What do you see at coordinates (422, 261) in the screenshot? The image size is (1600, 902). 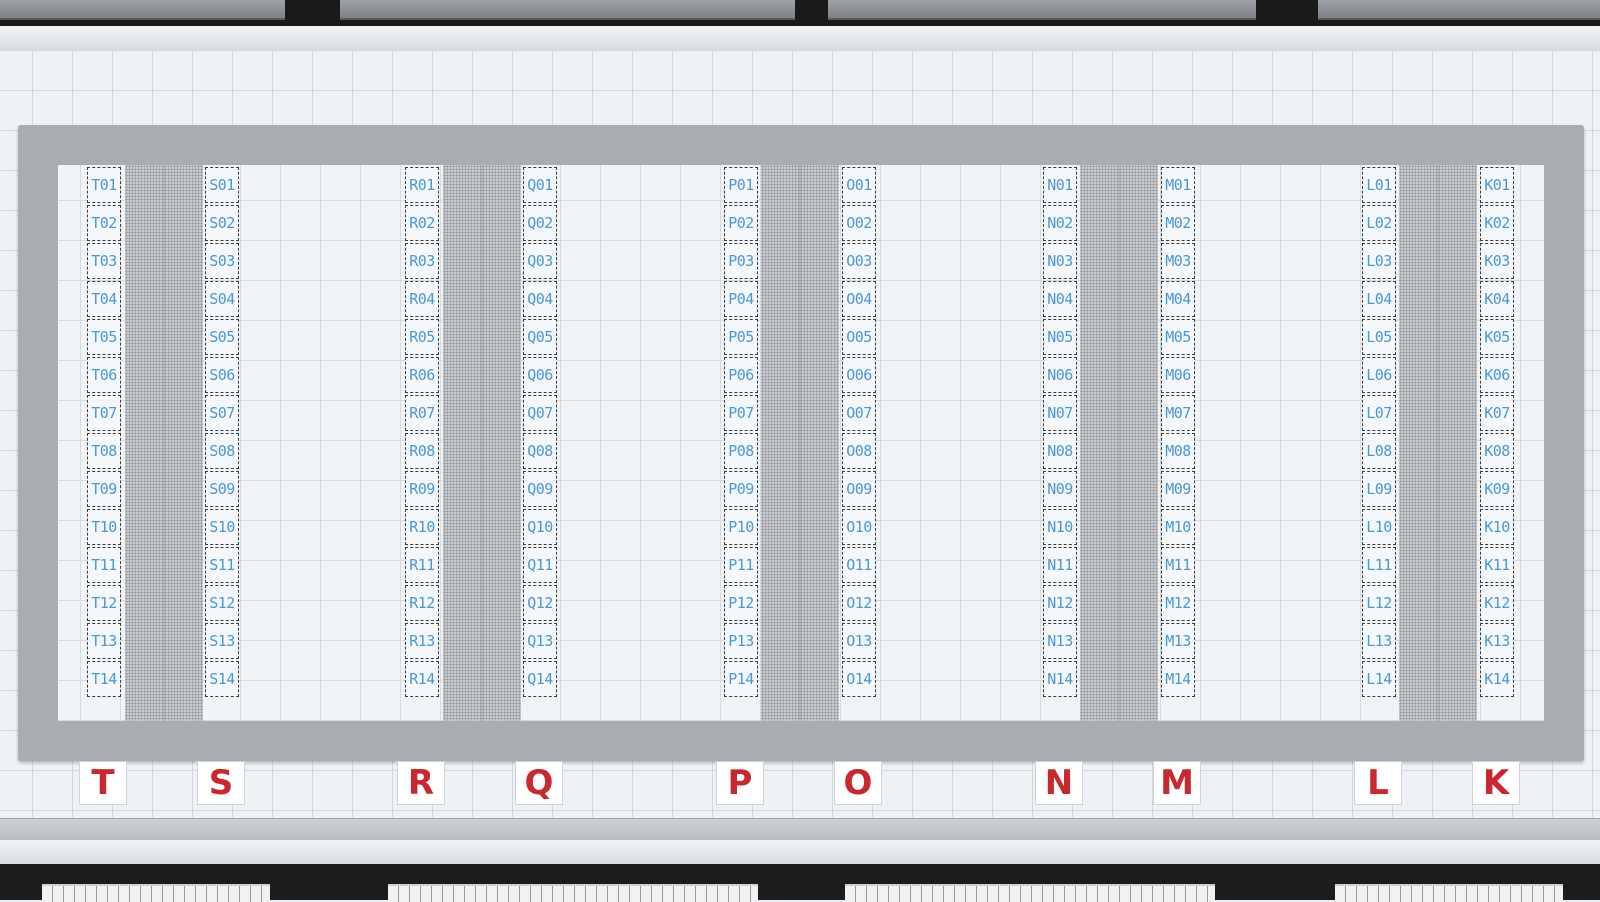 I see `storage-slot: R03` at bounding box center [422, 261].